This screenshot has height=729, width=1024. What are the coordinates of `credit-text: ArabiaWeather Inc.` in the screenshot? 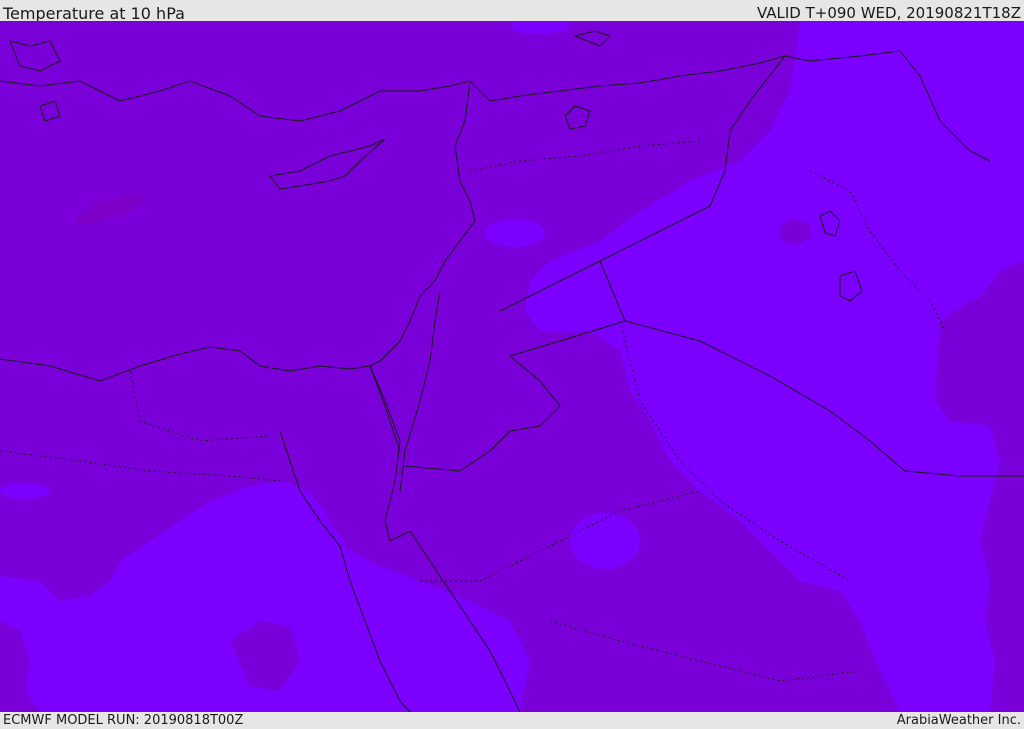 It's located at (958, 720).